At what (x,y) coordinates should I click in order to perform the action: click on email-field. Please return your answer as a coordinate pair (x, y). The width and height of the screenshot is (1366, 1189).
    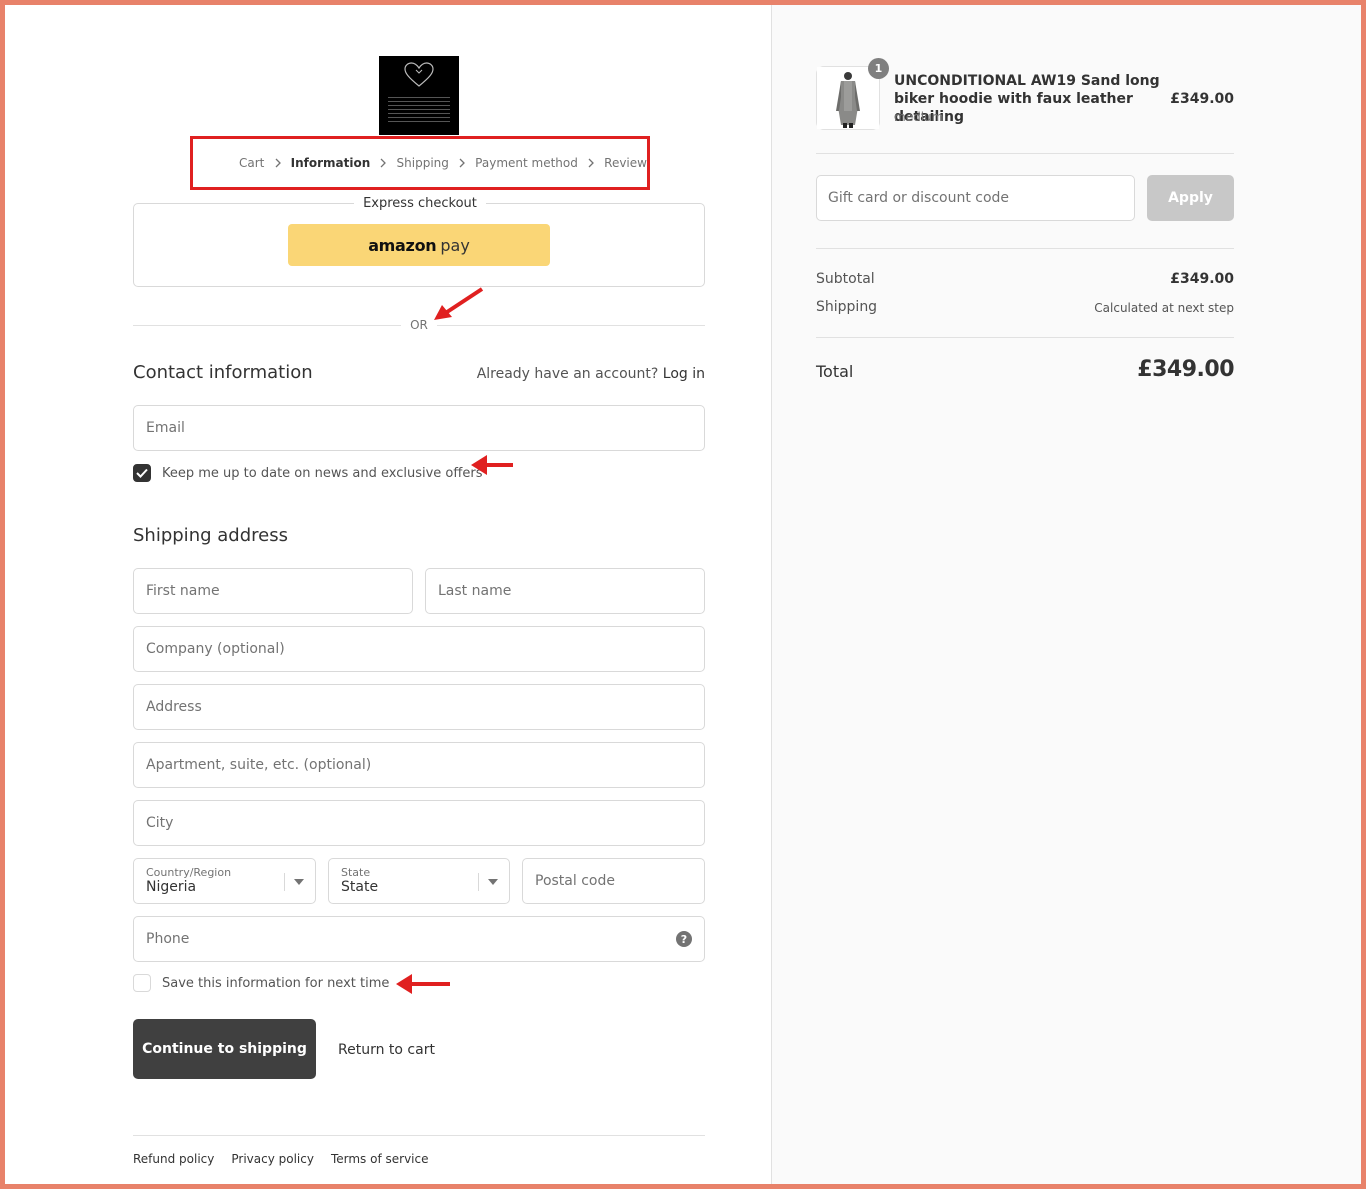
    Looking at the image, I should click on (419, 428).